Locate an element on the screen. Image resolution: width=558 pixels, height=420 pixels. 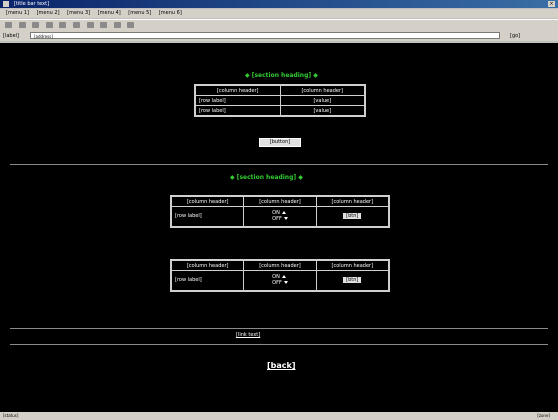
toolbar is located at coordinates (279, 25).